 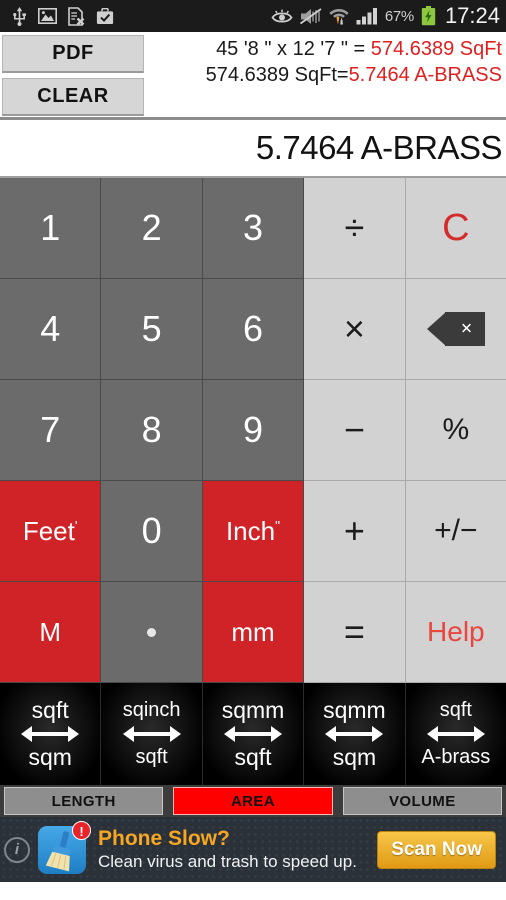 I want to click on key-help-label: Help, so click(x=456, y=631).